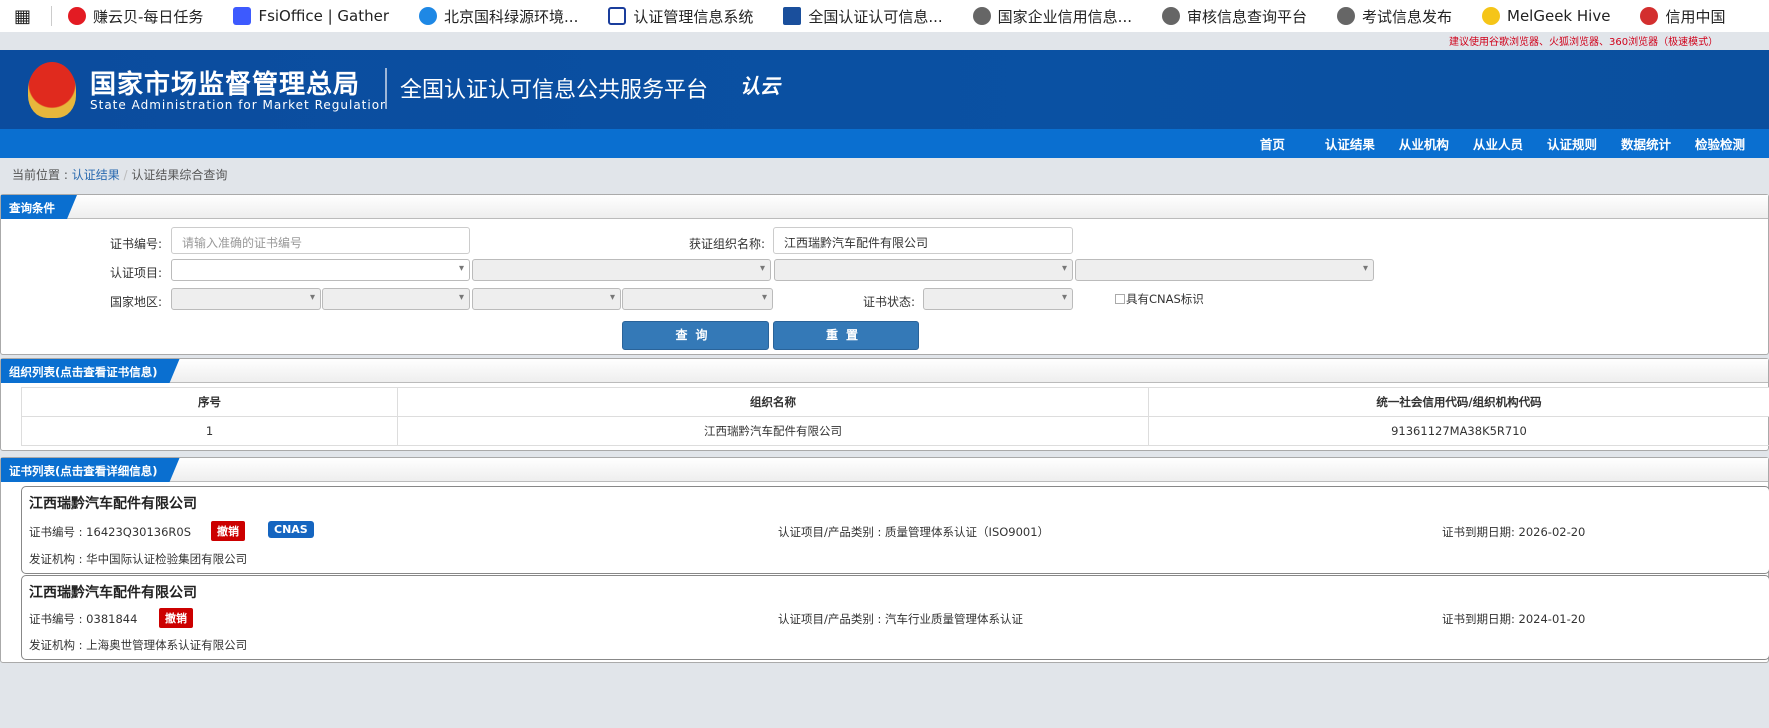  I want to click on cell-org-name: 江西瑞黔汽车配件有限公司, so click(773, 431).